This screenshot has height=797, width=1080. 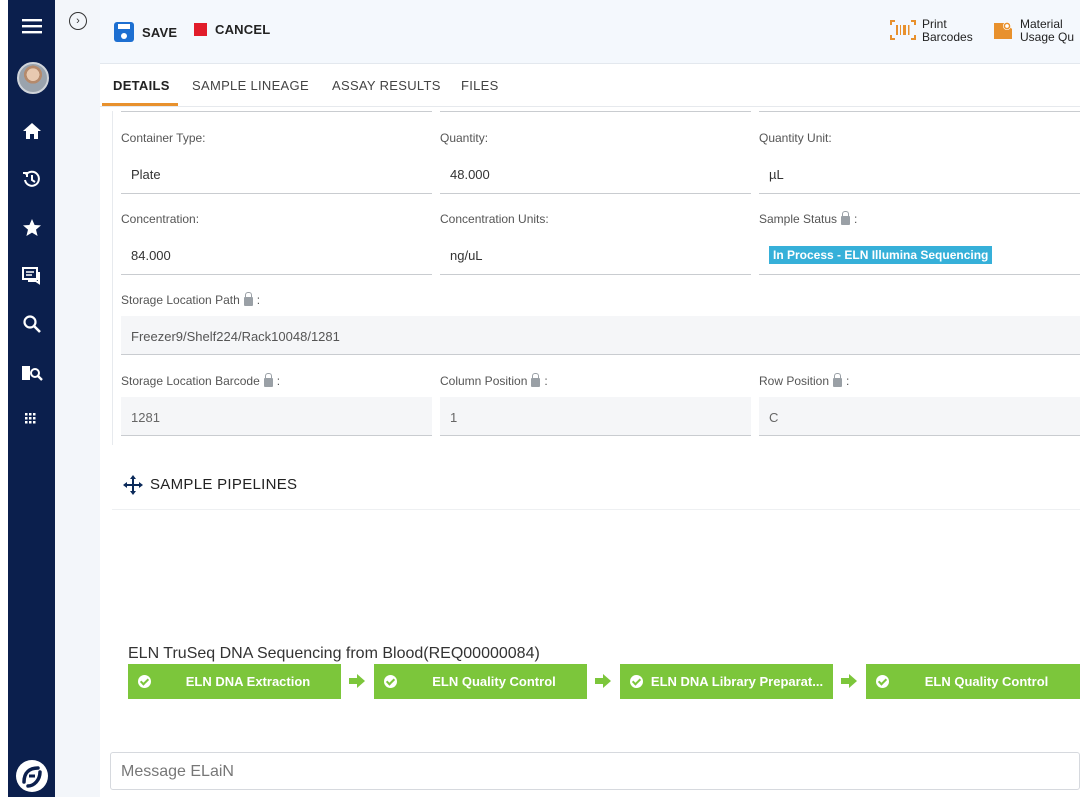 I want to click on sample-status-badge: In Process - ELN Illumina Sequencing, so click(x=881, y=255).